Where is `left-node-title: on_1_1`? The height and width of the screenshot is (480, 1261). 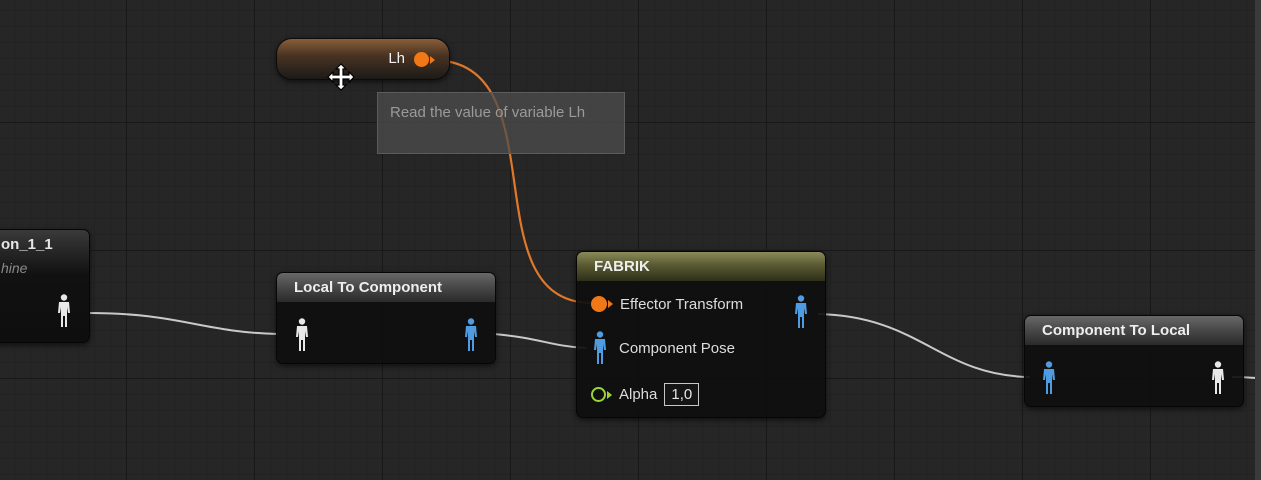 left-node-title: on_1_1 is located at coordinates (27, 244).